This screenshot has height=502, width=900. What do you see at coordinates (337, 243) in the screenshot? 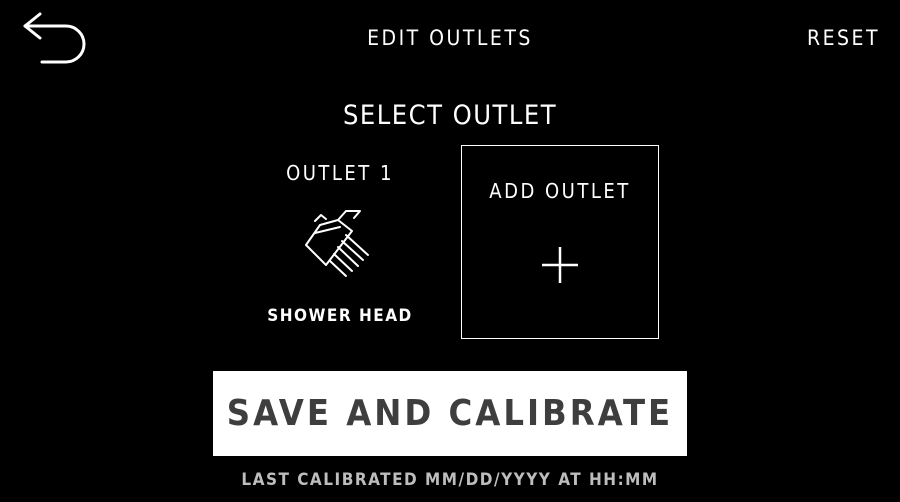
I see `shower-head-icon` at bounding box center [337, 243].